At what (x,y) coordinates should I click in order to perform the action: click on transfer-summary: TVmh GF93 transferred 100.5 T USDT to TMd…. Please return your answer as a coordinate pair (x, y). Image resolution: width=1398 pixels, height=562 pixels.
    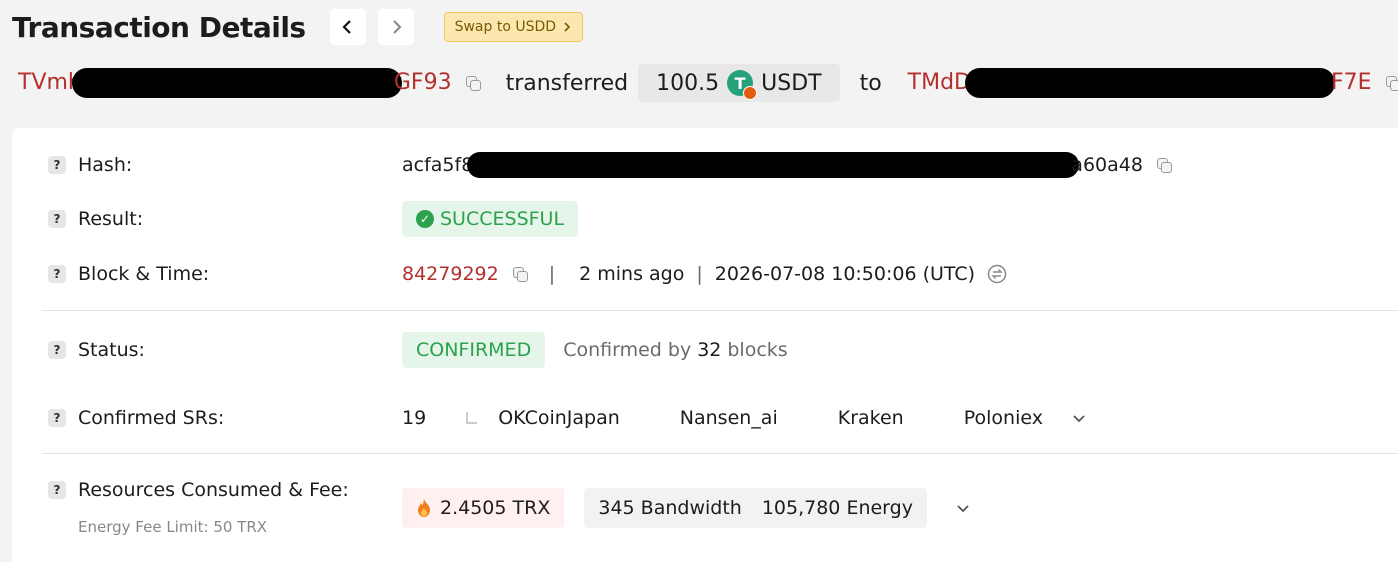
    Looking at the image, I should click on (708, 83).